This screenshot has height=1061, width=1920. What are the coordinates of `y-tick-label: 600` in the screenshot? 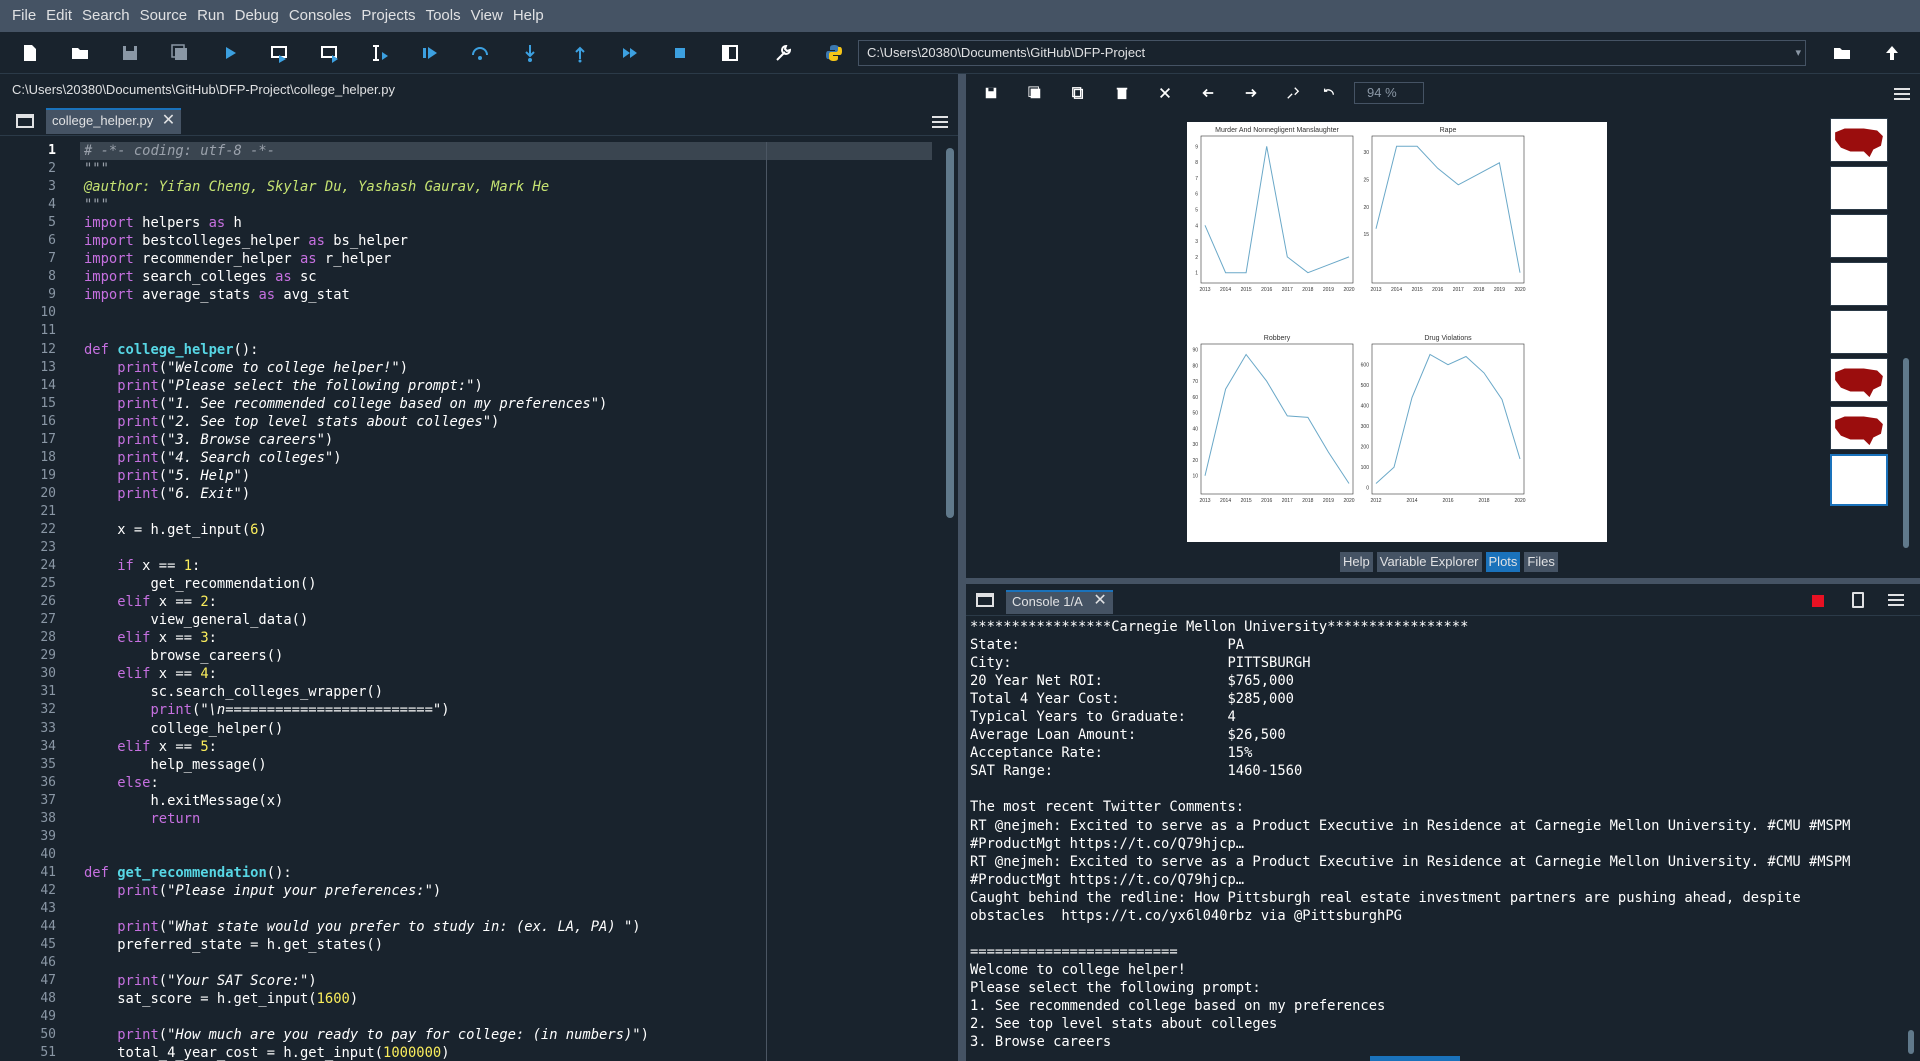 It's located at (1365, 366).